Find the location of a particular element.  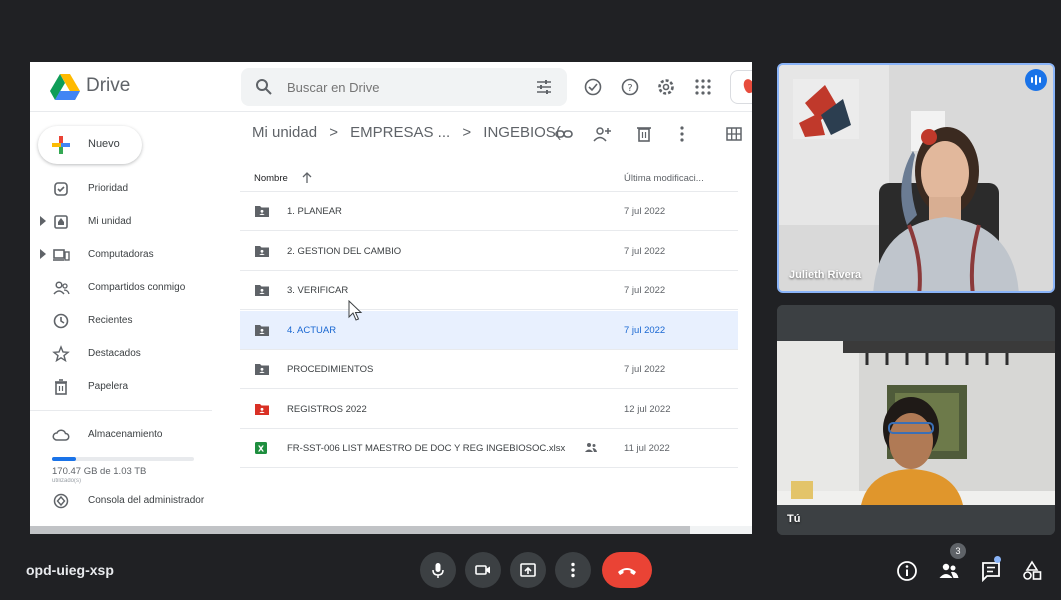

nav-item-computadoras: Computadoras is located at coordinates (130, 255).